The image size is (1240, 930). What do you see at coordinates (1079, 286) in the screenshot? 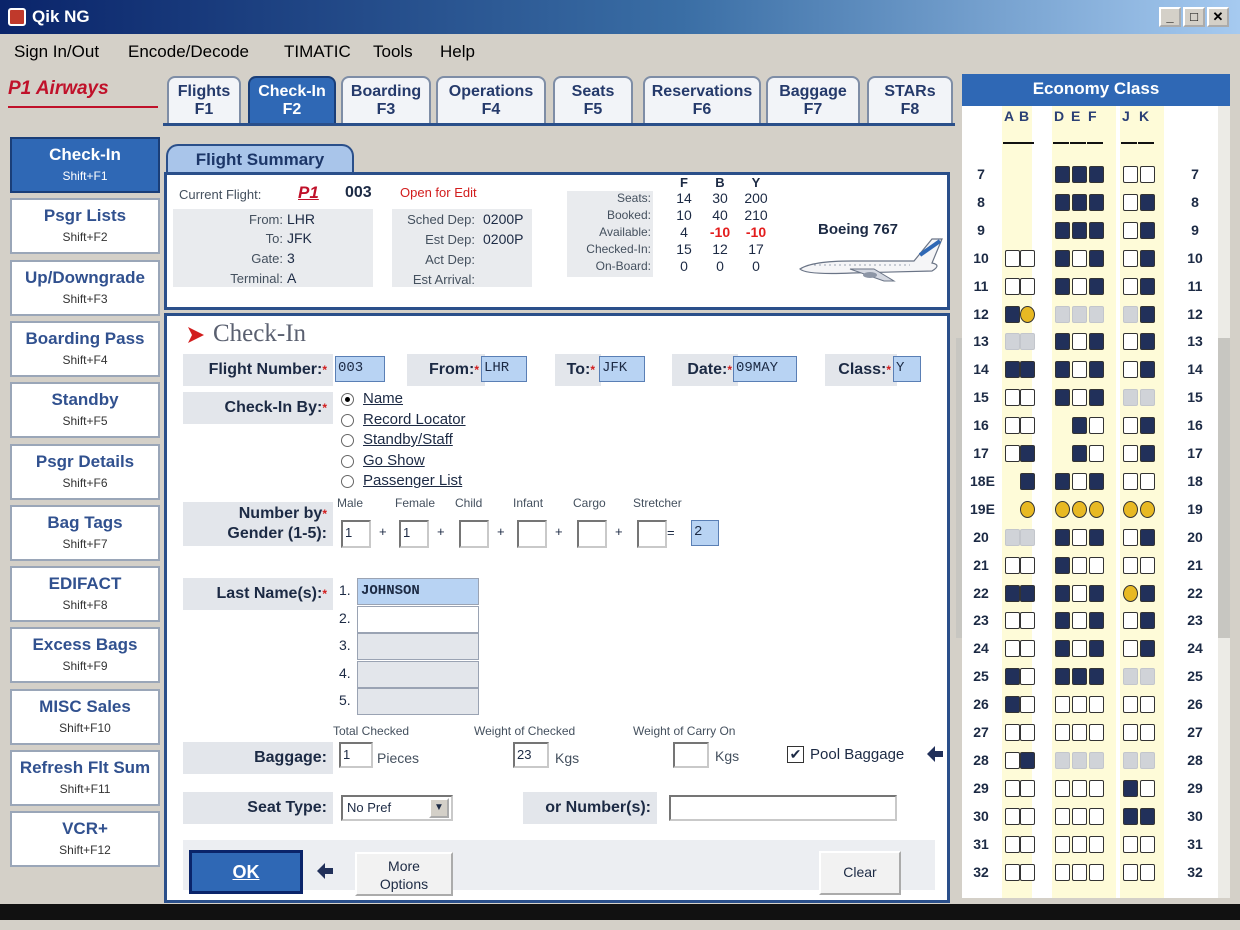
I see `seat-11E` at bounding box center [1079, 286].